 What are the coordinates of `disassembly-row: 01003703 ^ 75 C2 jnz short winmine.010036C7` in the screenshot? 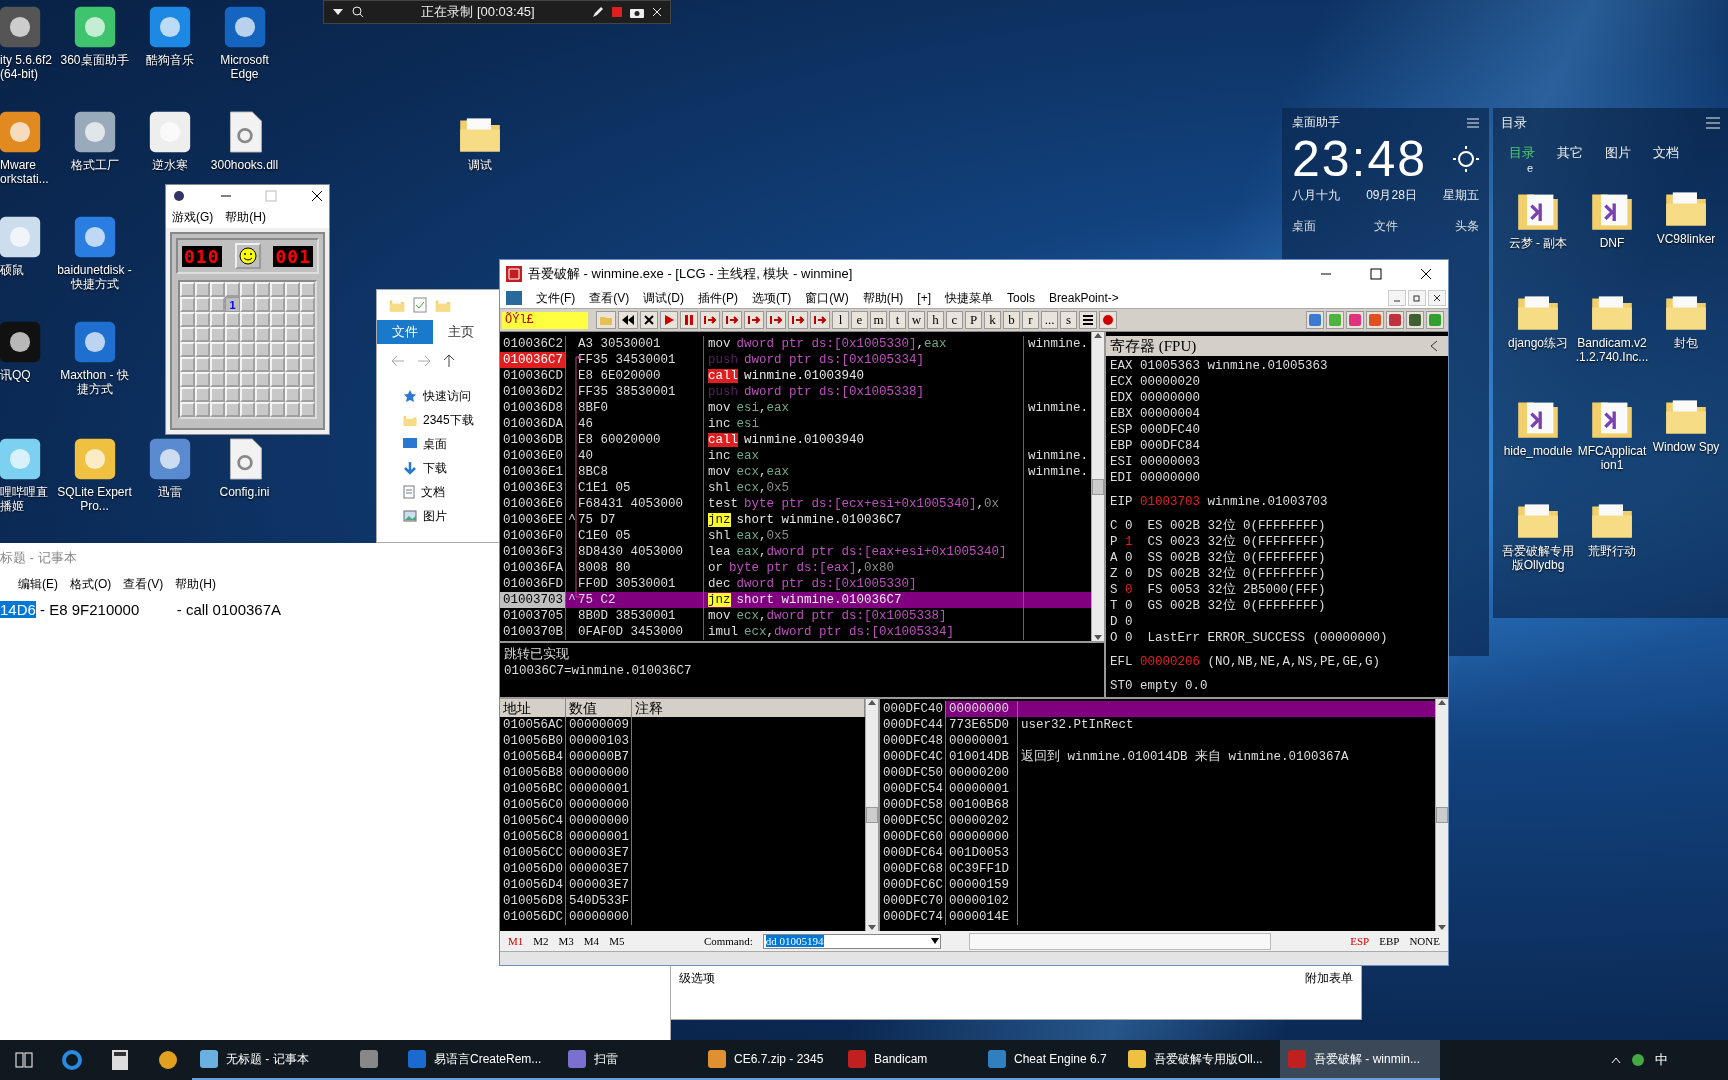 It's located at (795, 600).